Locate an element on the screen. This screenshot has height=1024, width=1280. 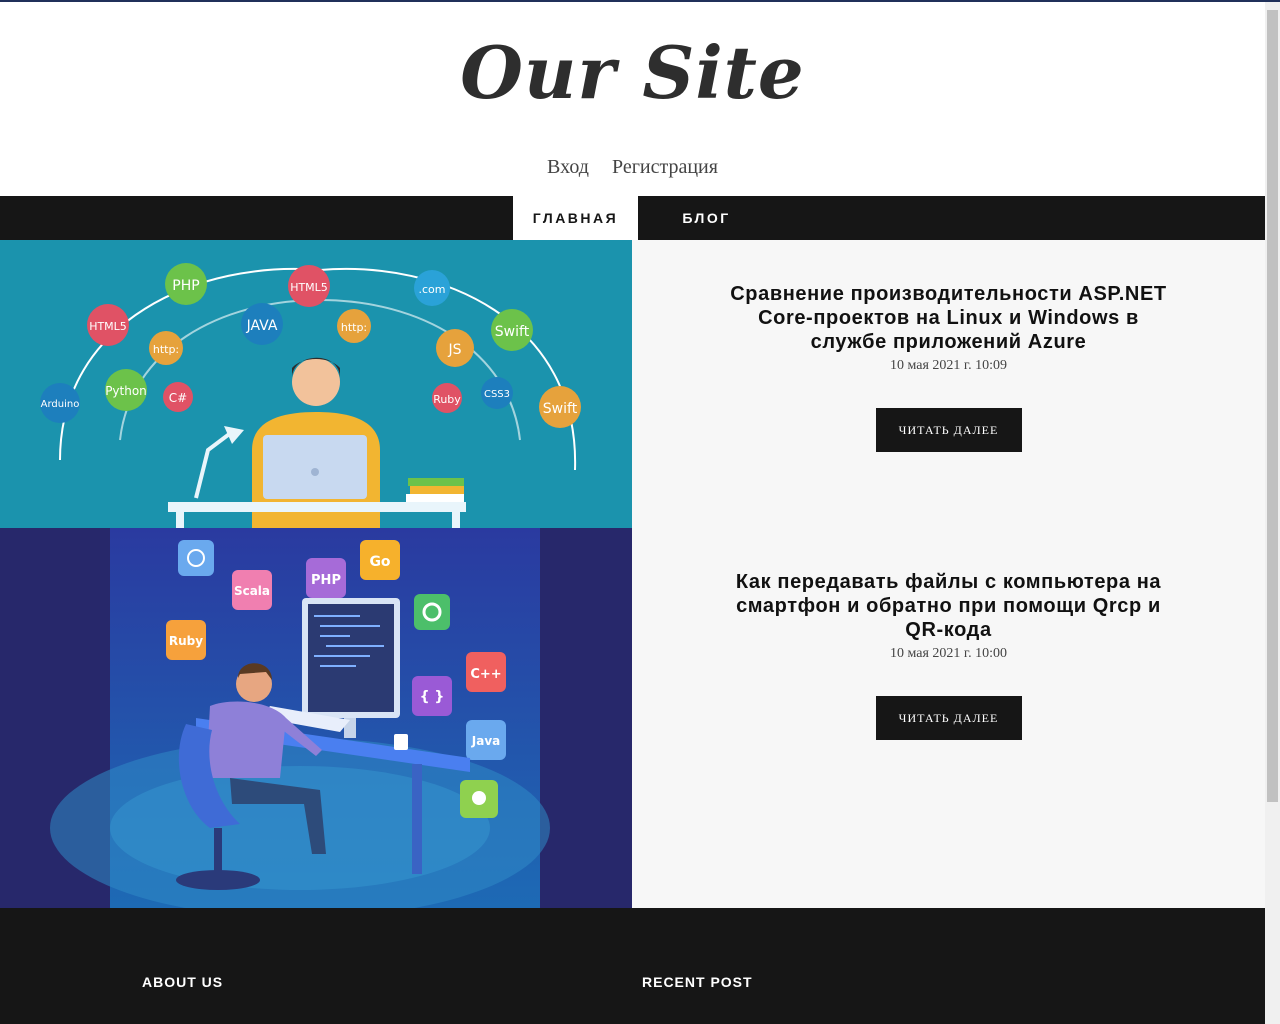
login-link: Вход is located at coordinates (568, 167).